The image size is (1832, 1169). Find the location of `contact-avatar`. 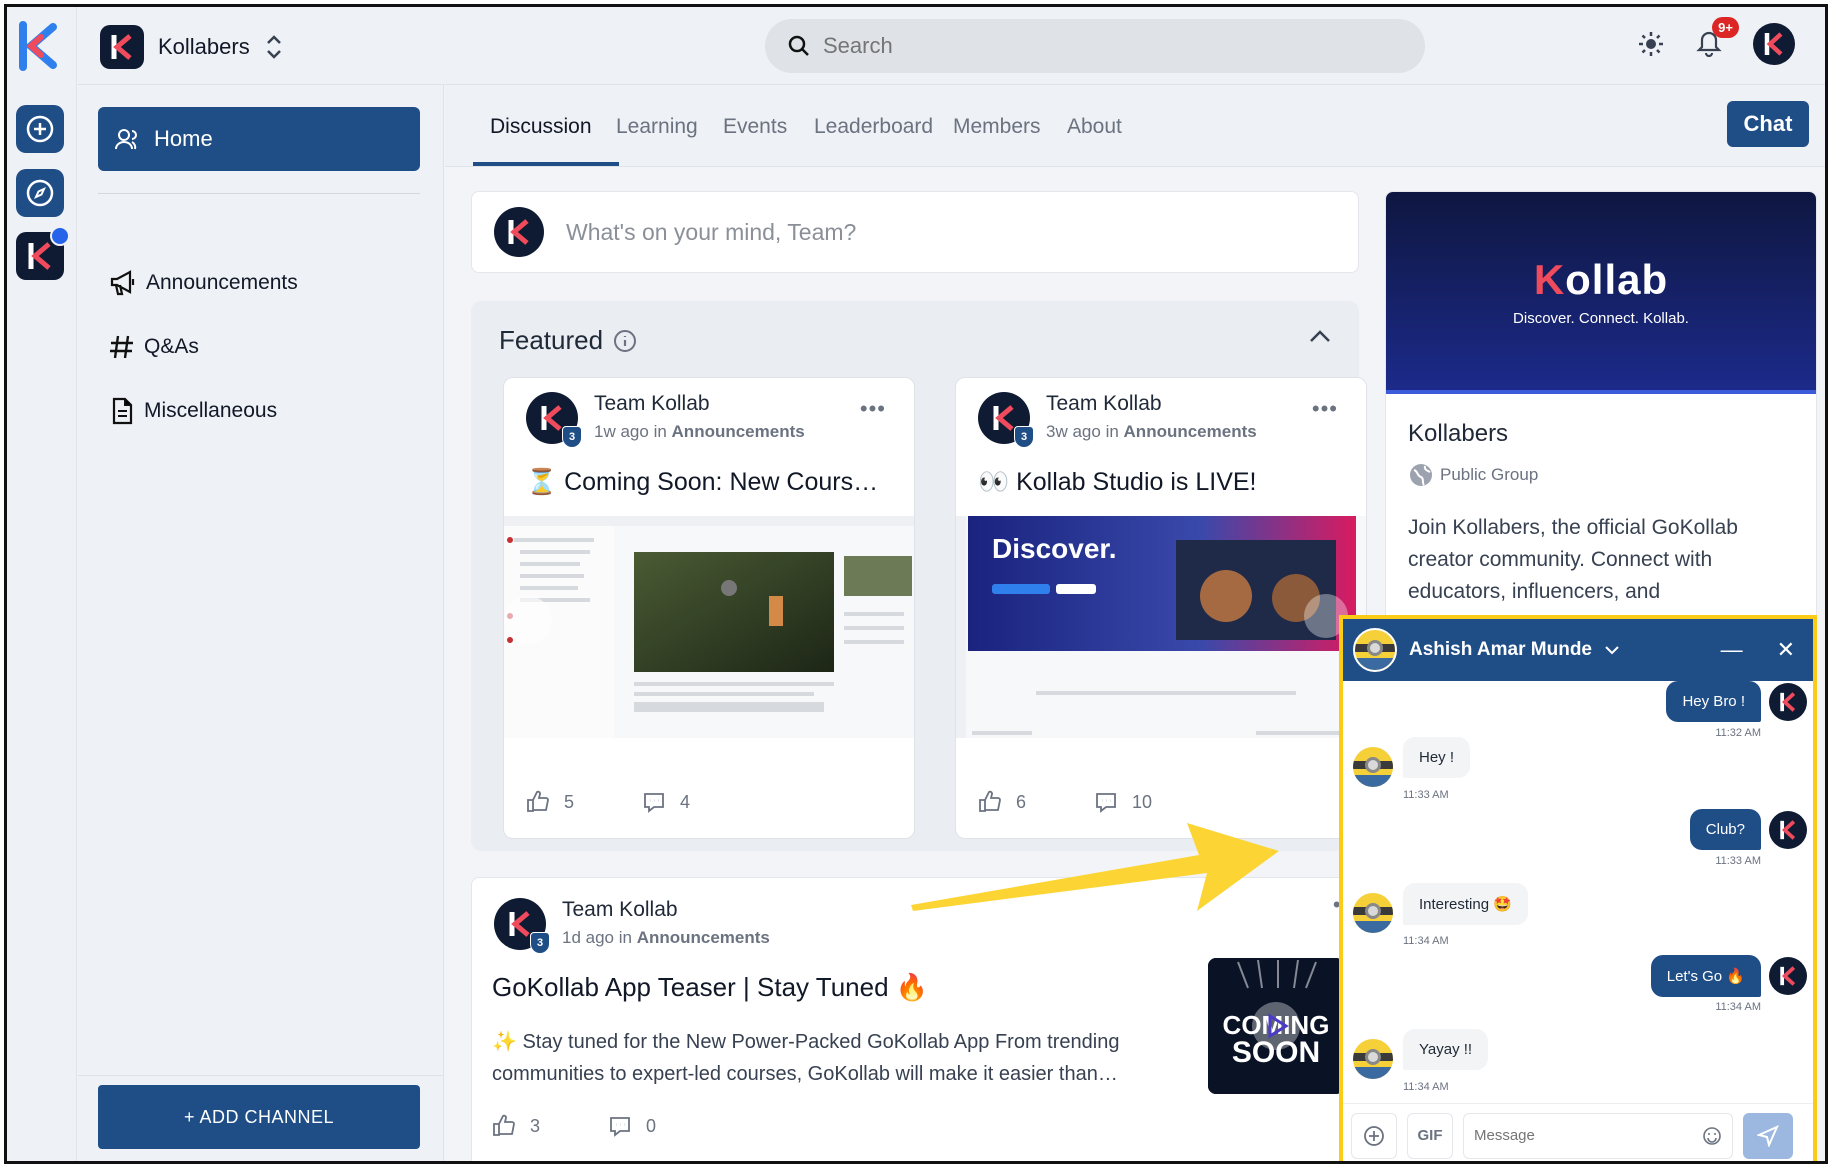

contact-avatar is located at coordinates (1373, 913).